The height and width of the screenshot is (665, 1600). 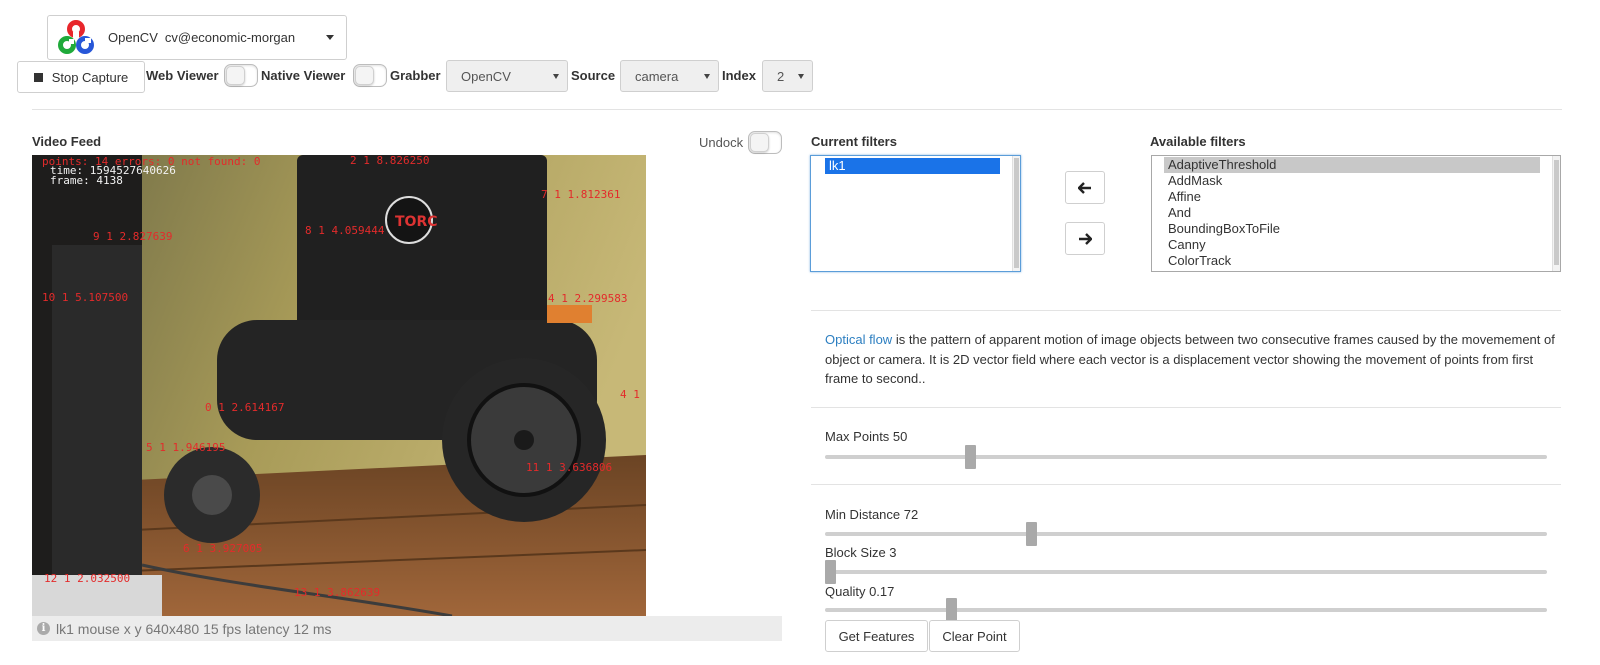 What do you see at coordinates (1186, 457) in the screenshot?
I see `max-points-slider` at bounding box center [1186, 457].